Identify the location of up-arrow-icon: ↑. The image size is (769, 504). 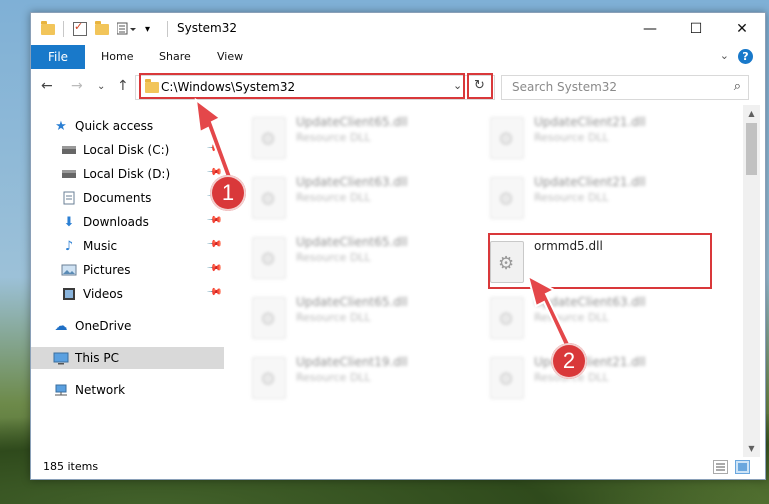
(123, 86).